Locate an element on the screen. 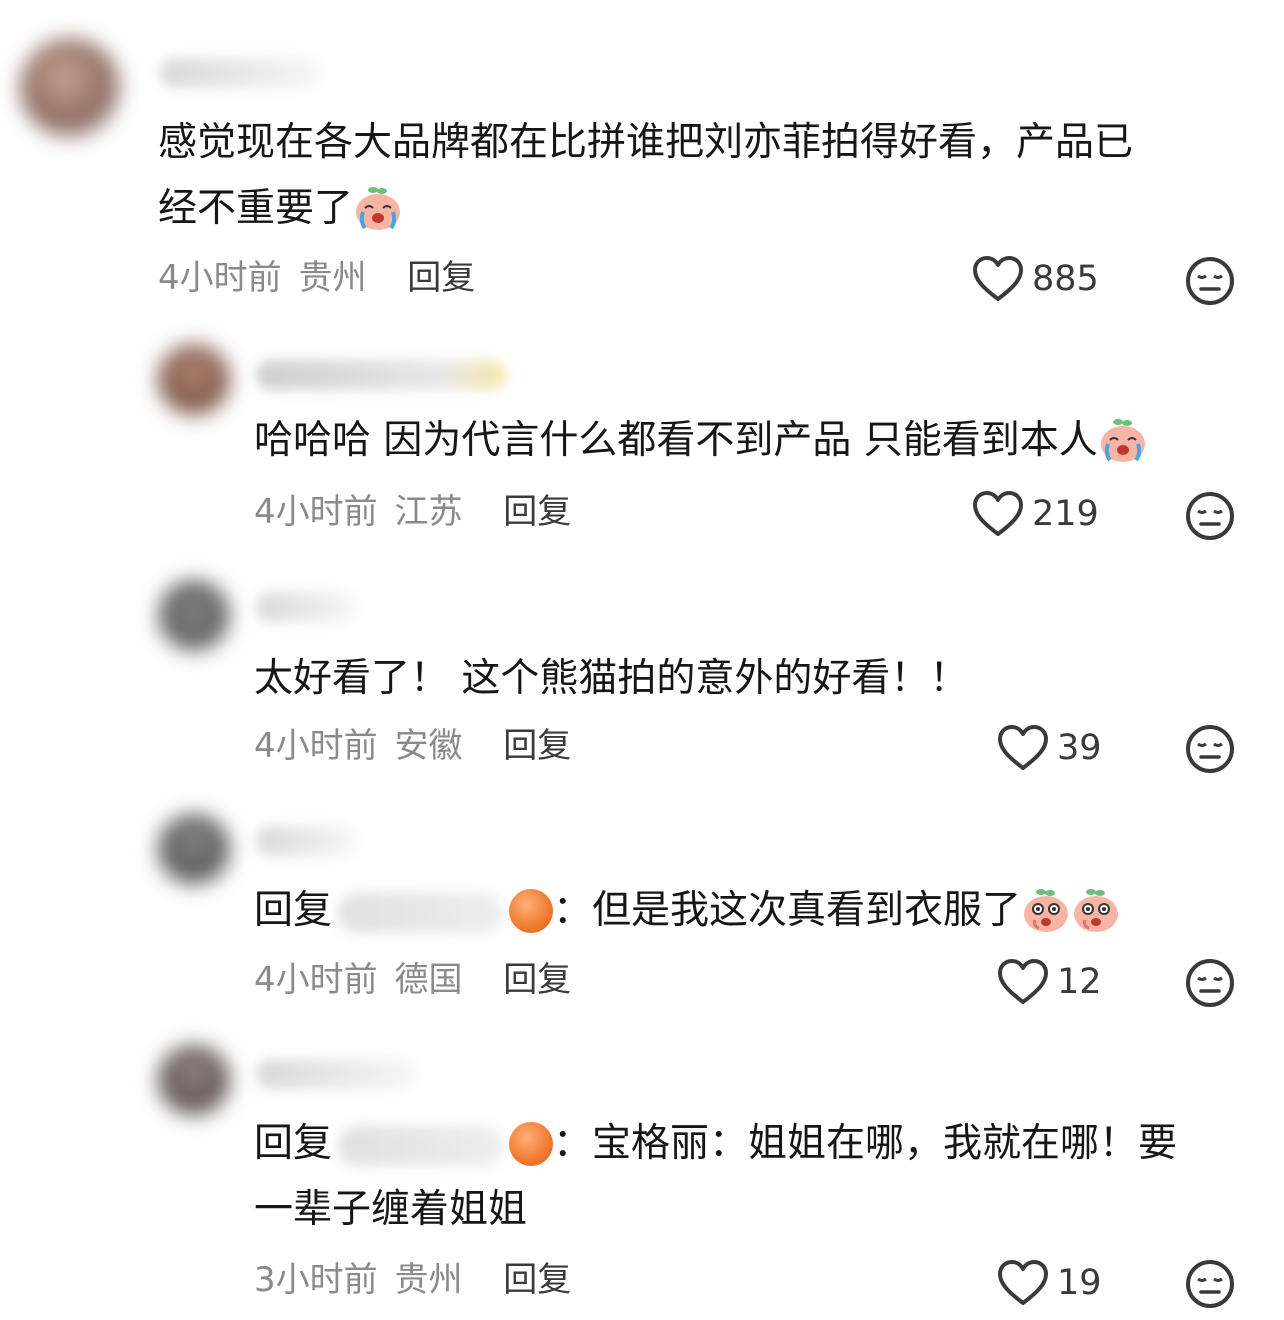 The height and width of the screenshot is (1320, 1284). comment-time: 3小时前 is located at coordinates (316, 1280).